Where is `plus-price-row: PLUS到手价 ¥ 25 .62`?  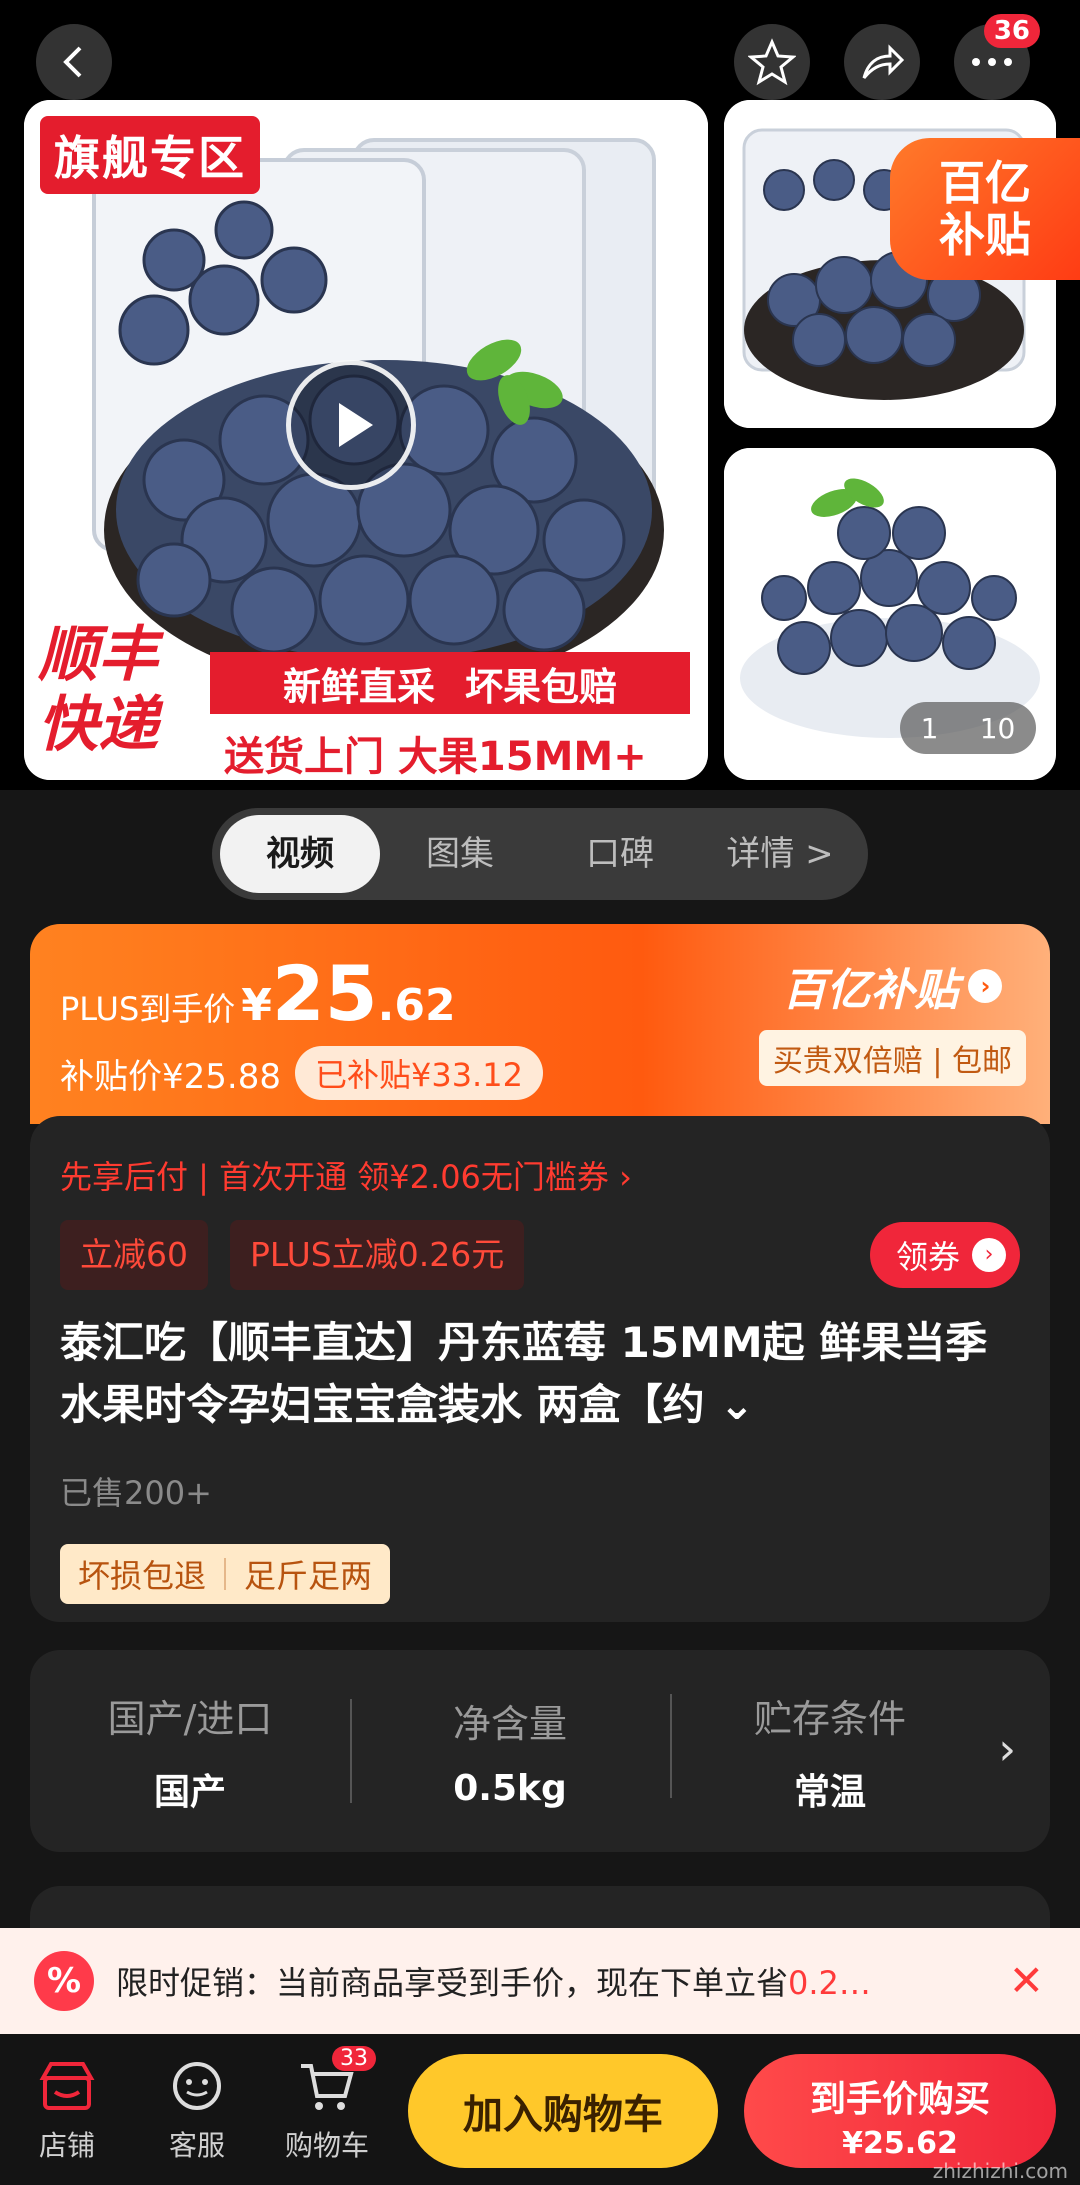
plus-price-row: PLUS到手价 ¥ 25 .62 is located at coordinates (258, 994).